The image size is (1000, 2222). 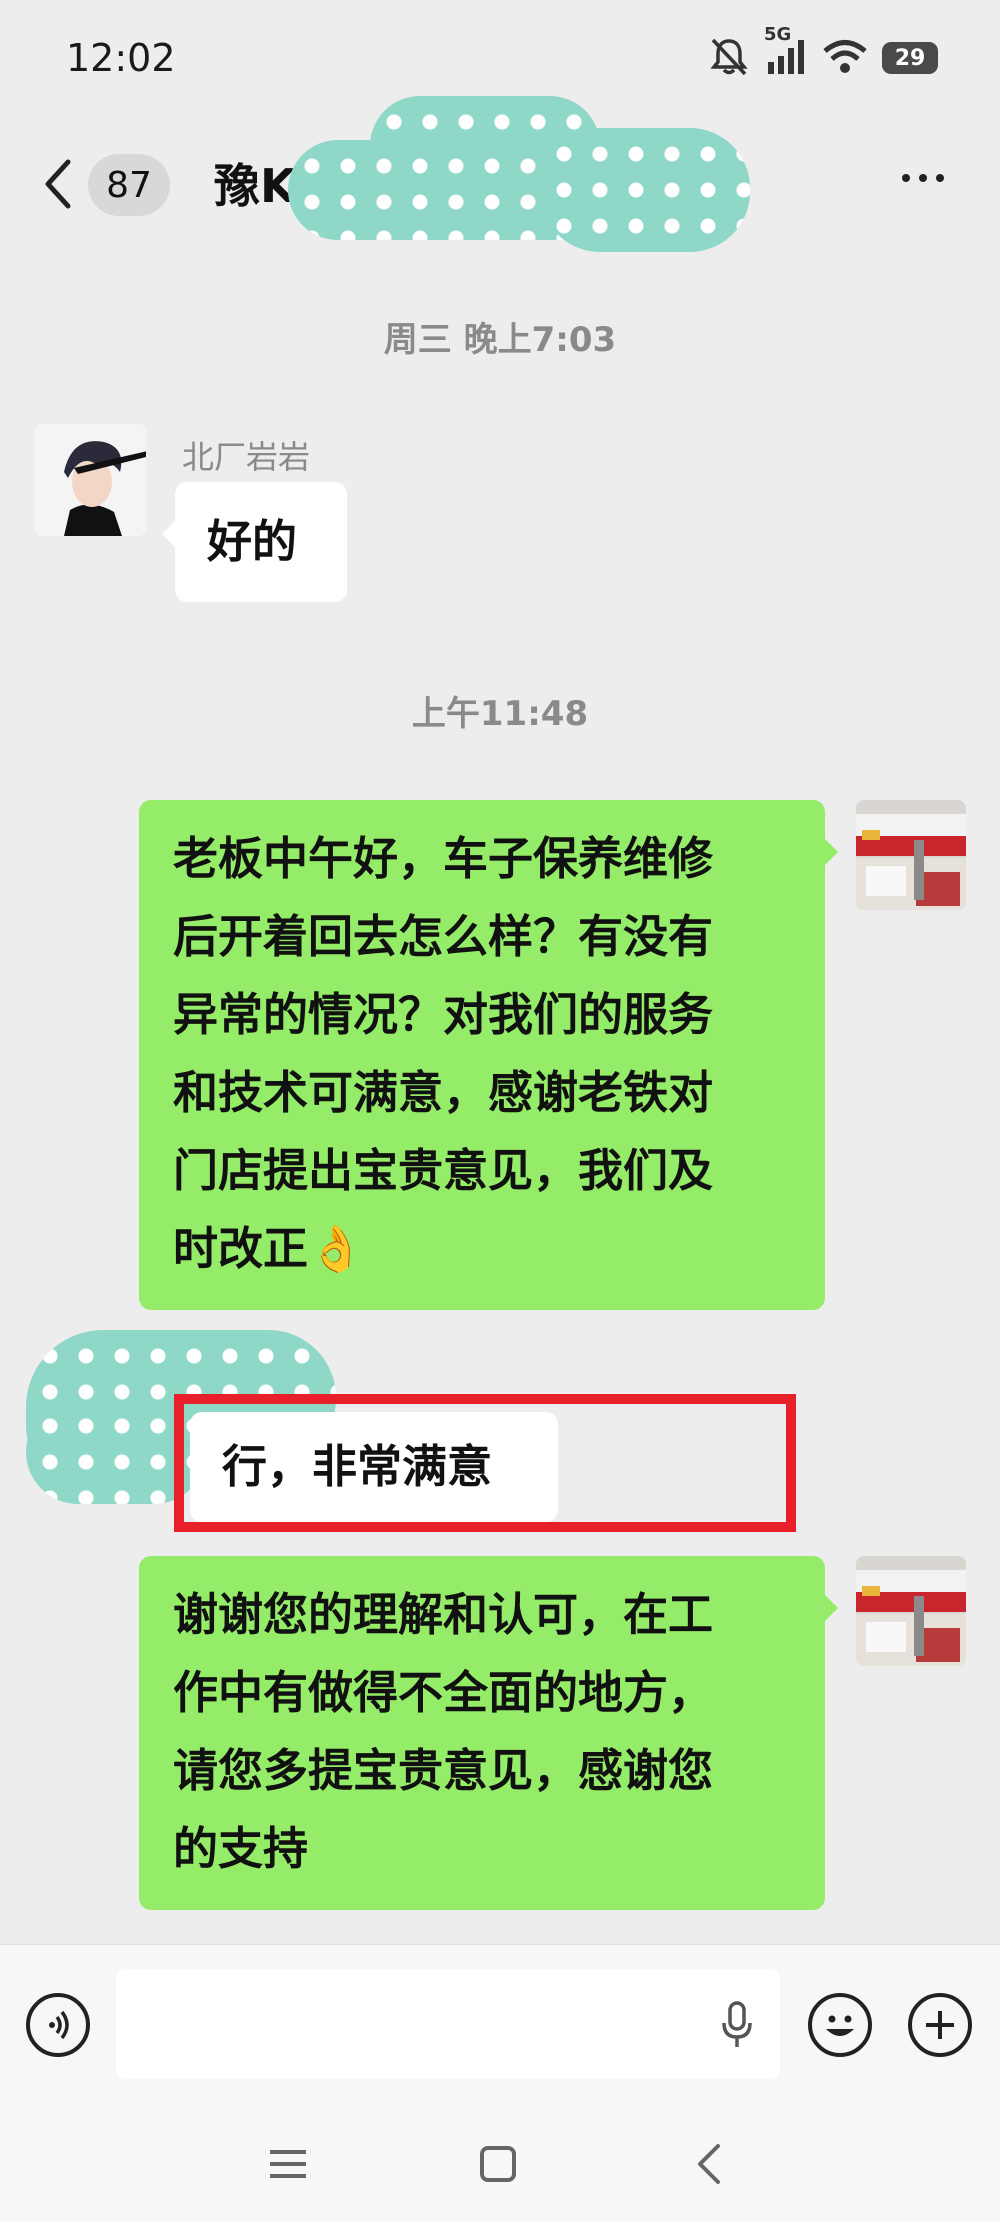 I want to click on message-input, so click(x=448, y=2024).